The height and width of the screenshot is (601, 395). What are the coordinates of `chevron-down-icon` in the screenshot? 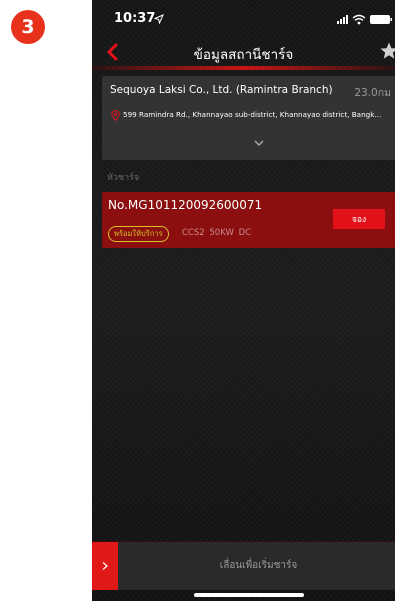 It's located at (259, 143).